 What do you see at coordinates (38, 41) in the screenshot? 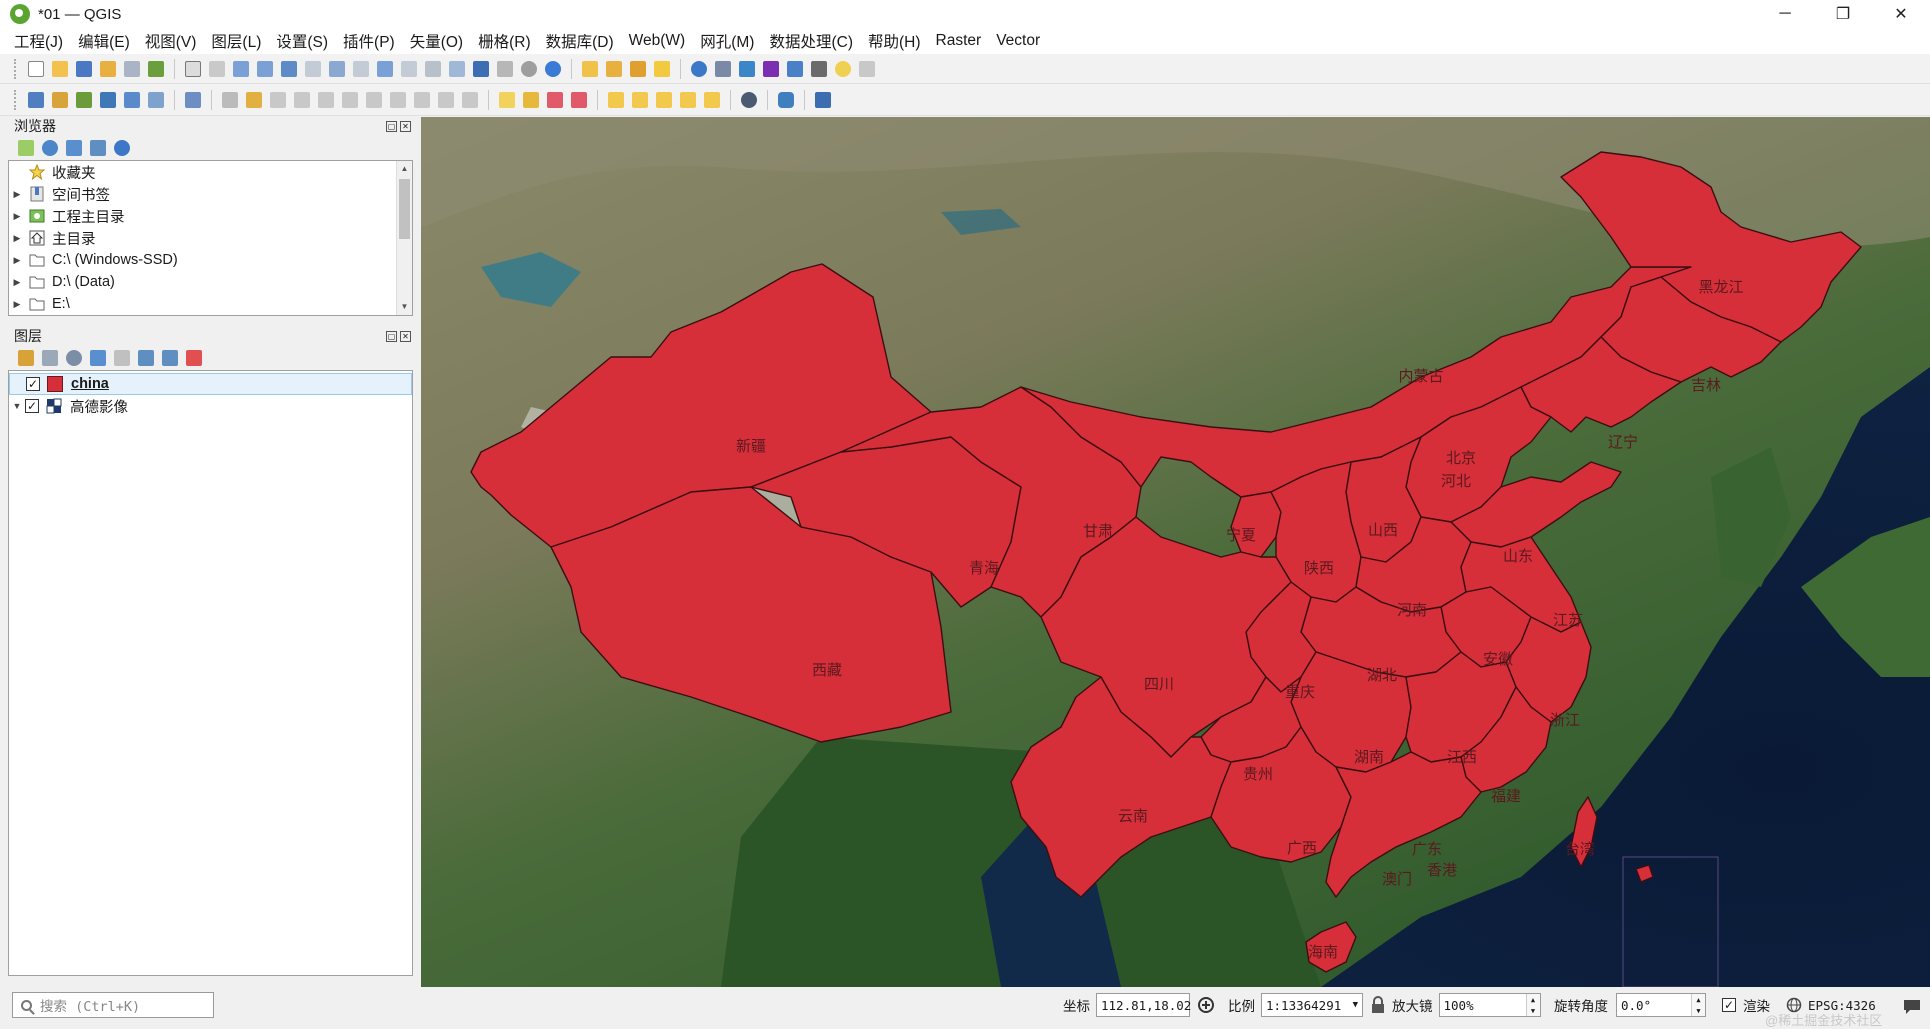
I see `menu-project: 工程(J)` at bounding box center [38, 41].